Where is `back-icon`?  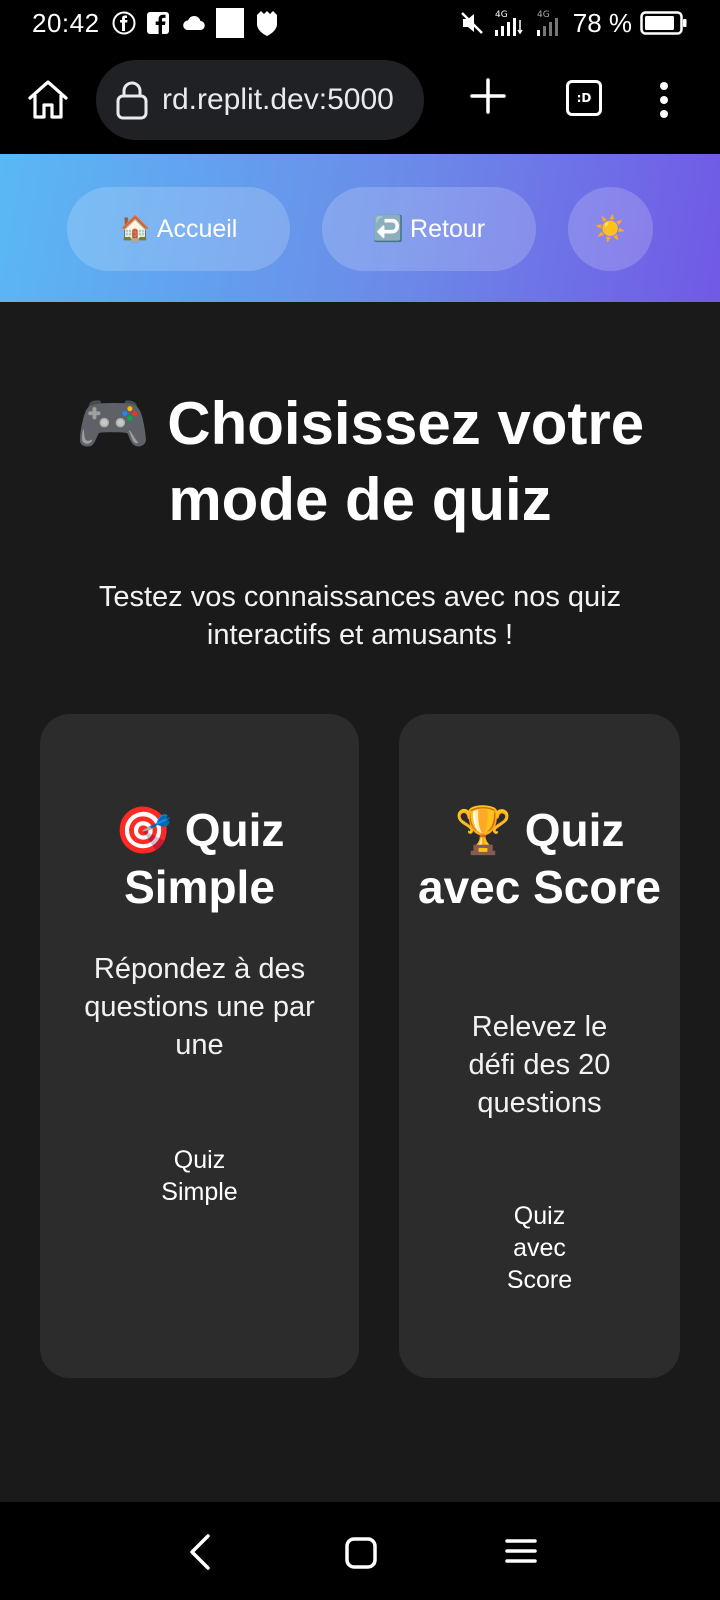 back-icon is located at coordinates (201, 1552).